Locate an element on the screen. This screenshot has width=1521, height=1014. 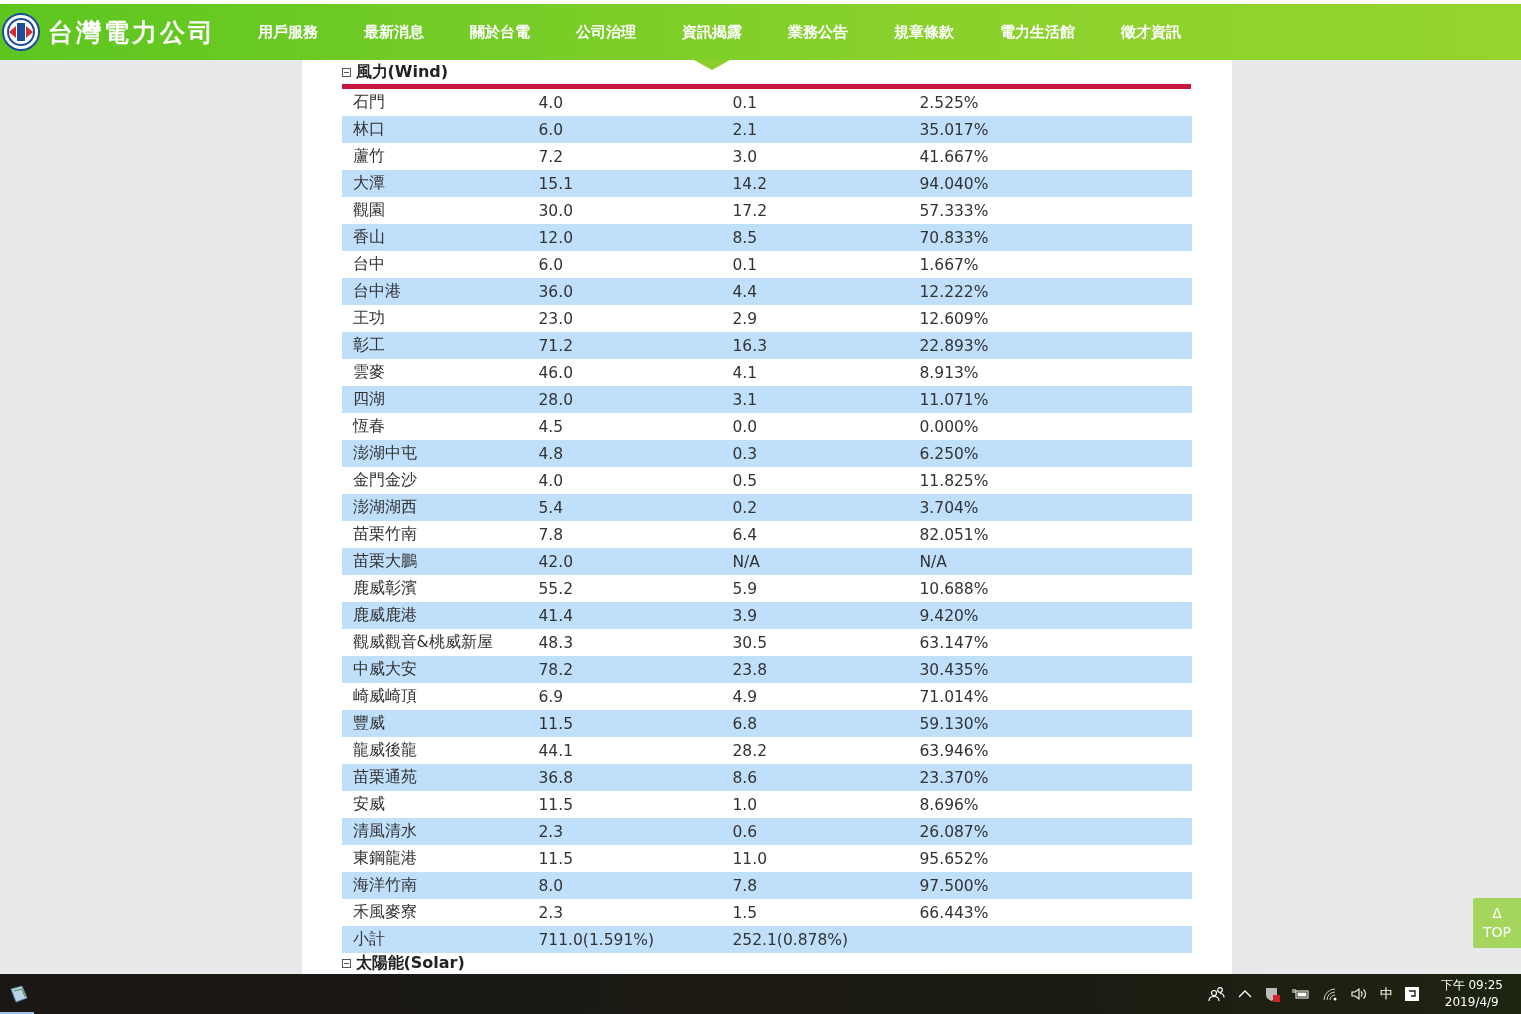
table-cell-text: 59.130% is located at coordinates (954, 723).